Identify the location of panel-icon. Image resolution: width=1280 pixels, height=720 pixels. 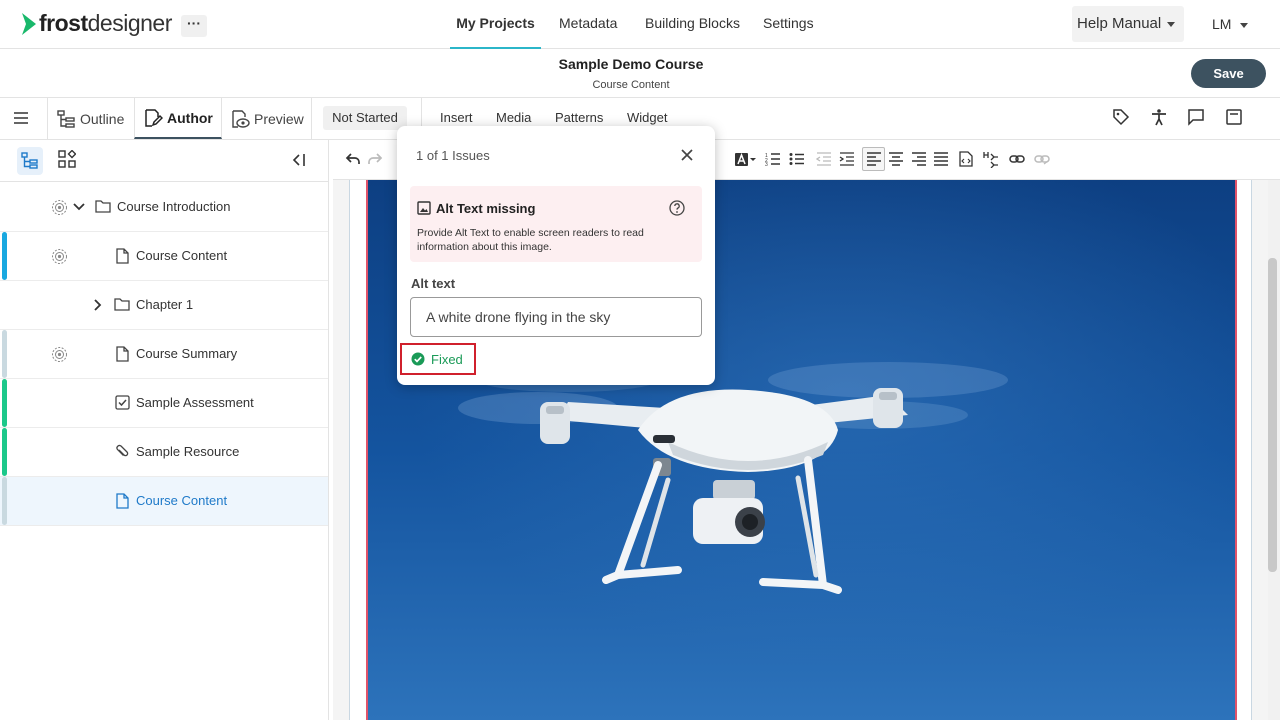
(1234, 117).